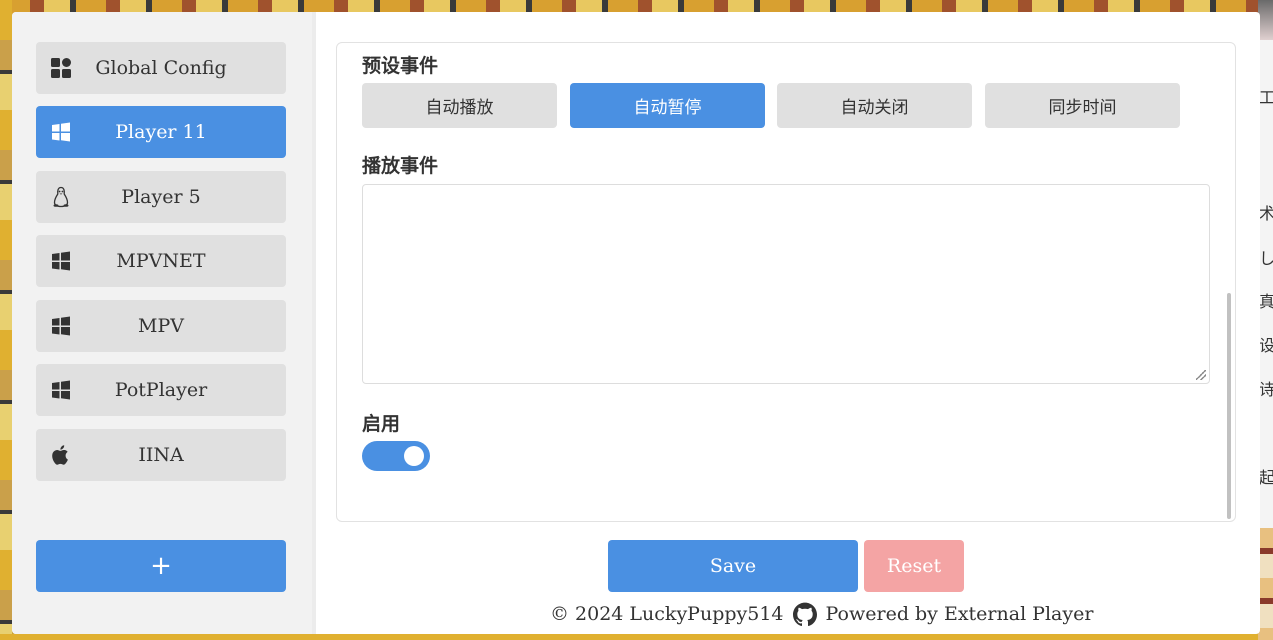  I want to click on preset-auto-pause-button: 自动暂停, so click(667, 105).